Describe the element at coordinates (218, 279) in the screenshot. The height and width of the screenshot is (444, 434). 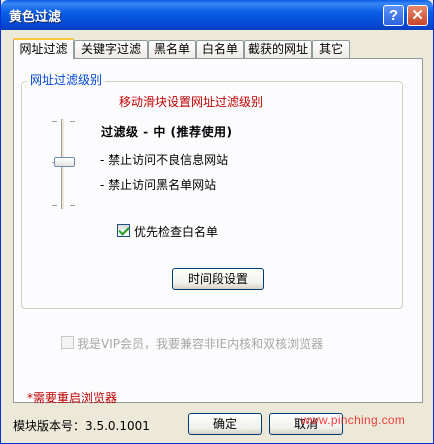
I see `schedule-button: 时间段设置` at that location.